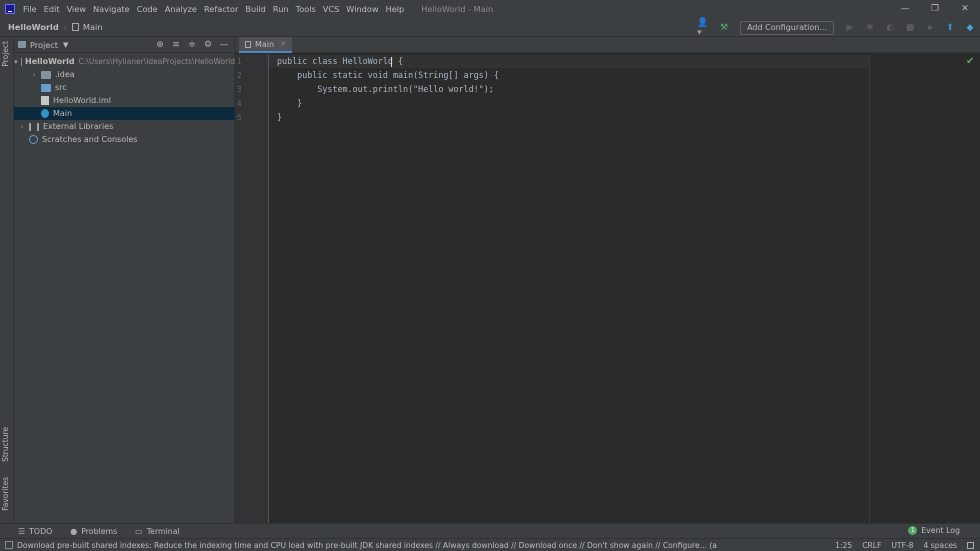 The image size is (980, 551). I want to click on file-encoding: UTF-8, so click(902, 545).